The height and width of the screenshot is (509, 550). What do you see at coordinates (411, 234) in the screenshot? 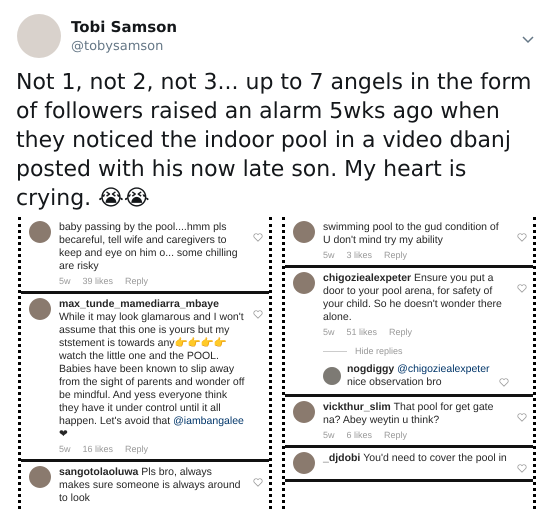
I see `comment-text: swimming pool to the gud condition of U don't mind try my ability` at bounding box center [411, 234].